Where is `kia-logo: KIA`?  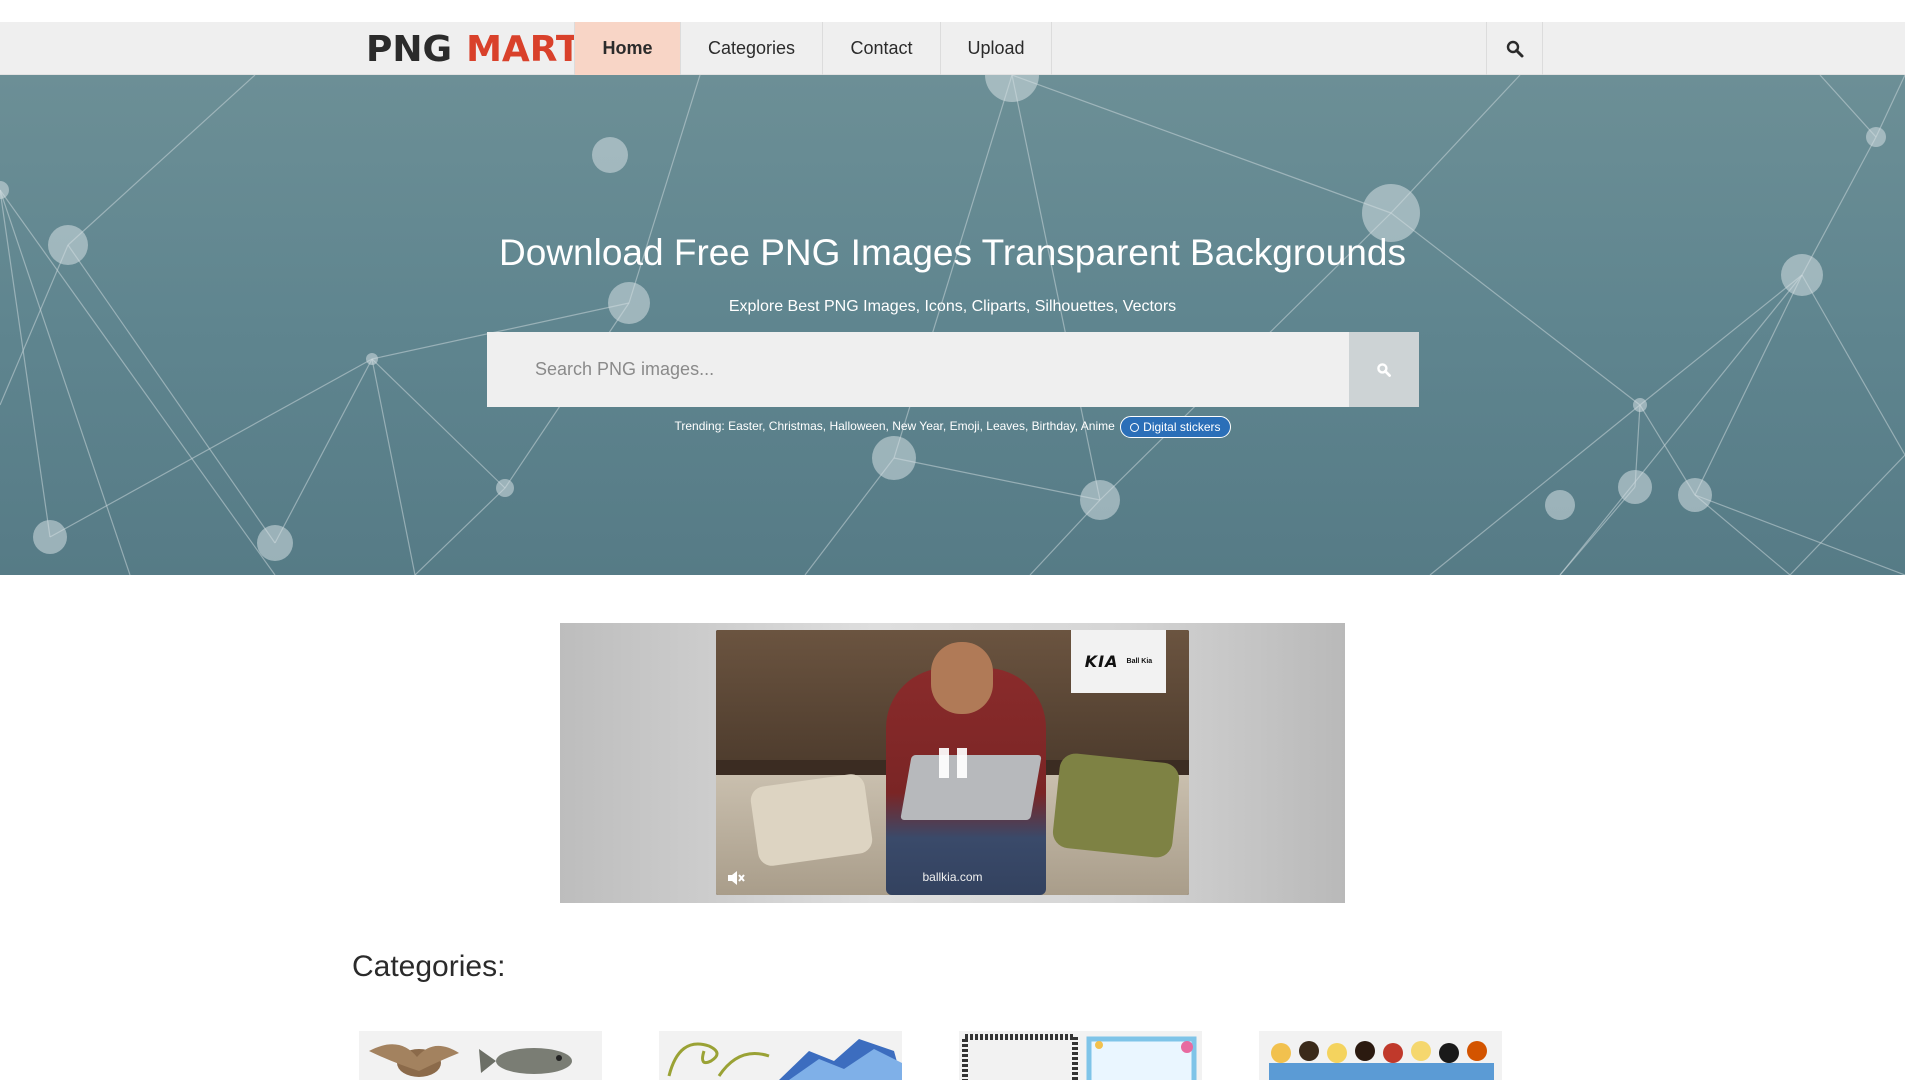
kia-logo: KIA is located at coordinates (1101, 661).